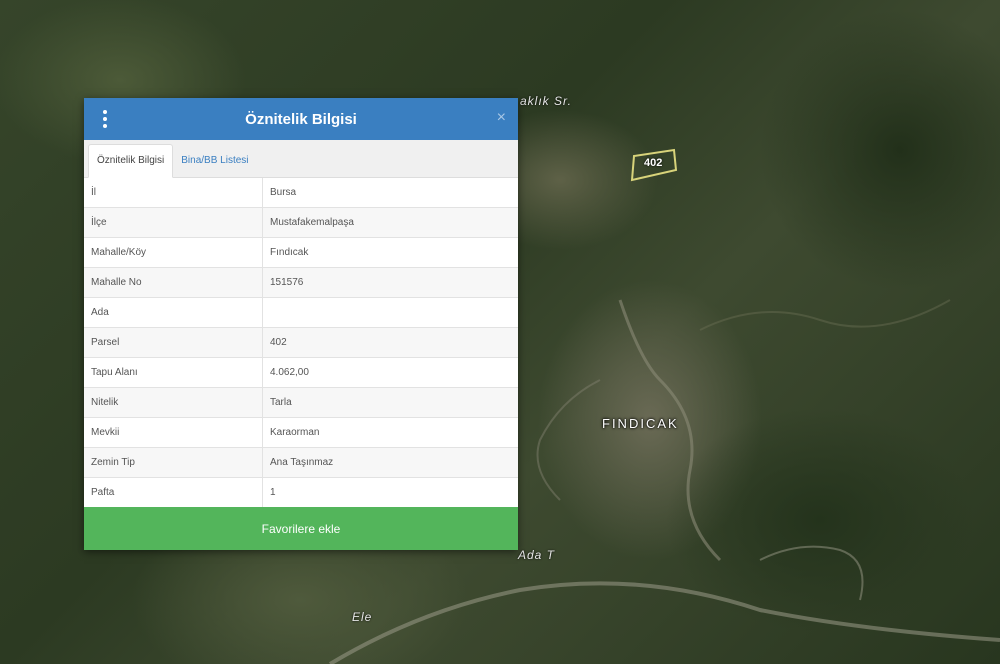 The image size is (1000, 664). Describe the element at coordinates (390, 222) in the screenshot. I see `row-value: Mustafakemalpaşa` at that location.